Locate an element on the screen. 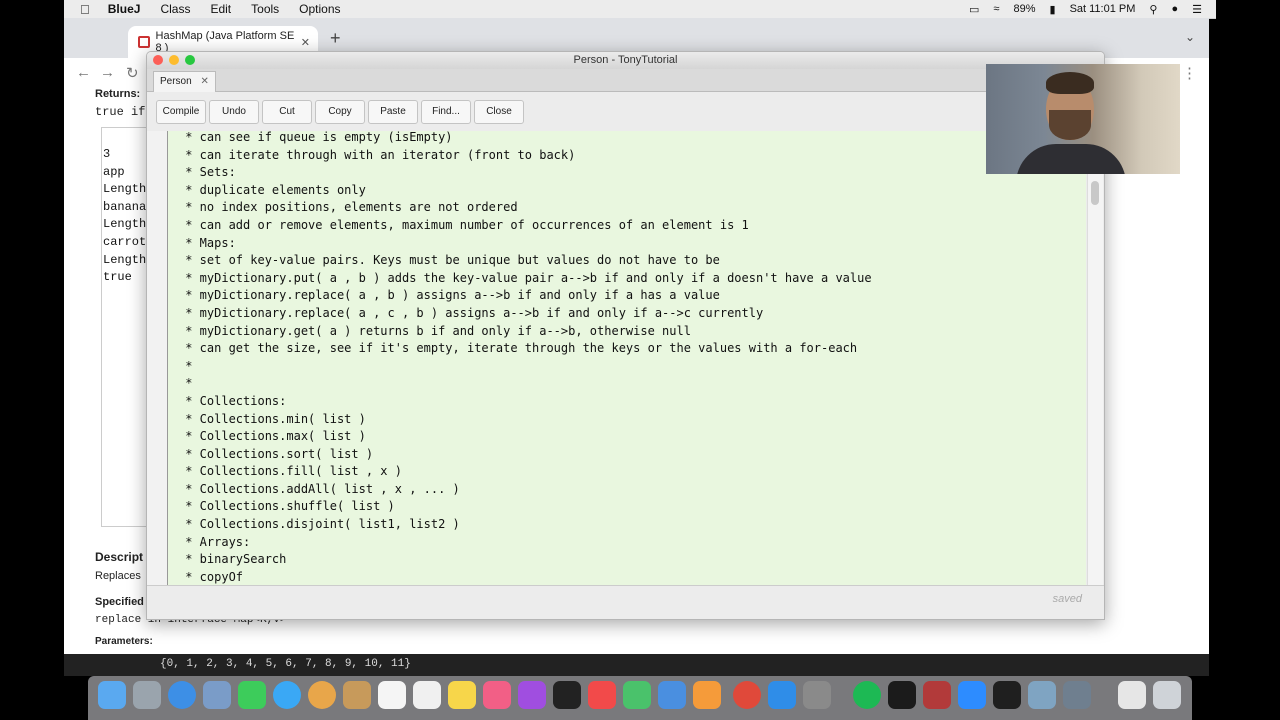 This screenshot has width=1280, height=720. editor-window-title: Person - TonyTutorial is located at coordinates (625, 60).